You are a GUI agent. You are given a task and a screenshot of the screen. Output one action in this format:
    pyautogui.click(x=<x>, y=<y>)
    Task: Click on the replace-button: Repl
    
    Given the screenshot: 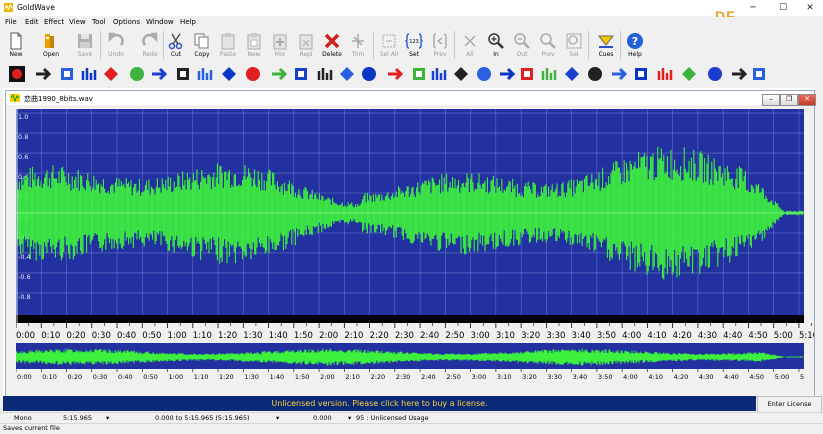 What is the action you would take?
    pyautogui.click(x=306, y=45)
    